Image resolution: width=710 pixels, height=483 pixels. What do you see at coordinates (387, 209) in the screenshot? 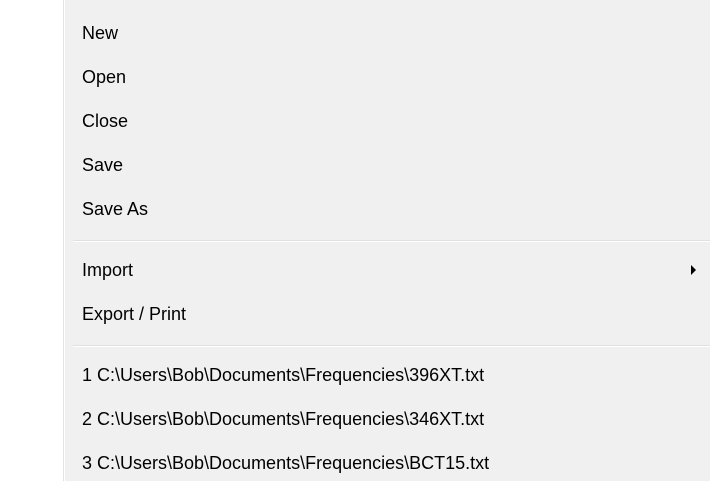
I see `menu-item-save-as: Save As` at bounding box center [387, 209].